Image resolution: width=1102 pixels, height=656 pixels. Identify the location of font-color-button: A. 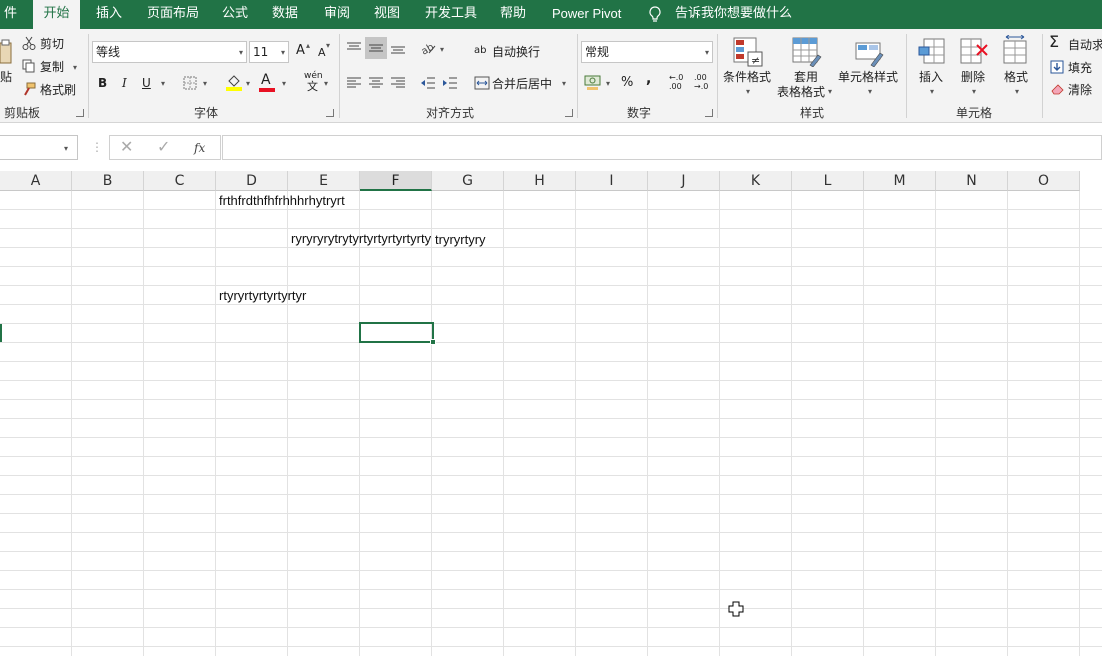
(266, 80).